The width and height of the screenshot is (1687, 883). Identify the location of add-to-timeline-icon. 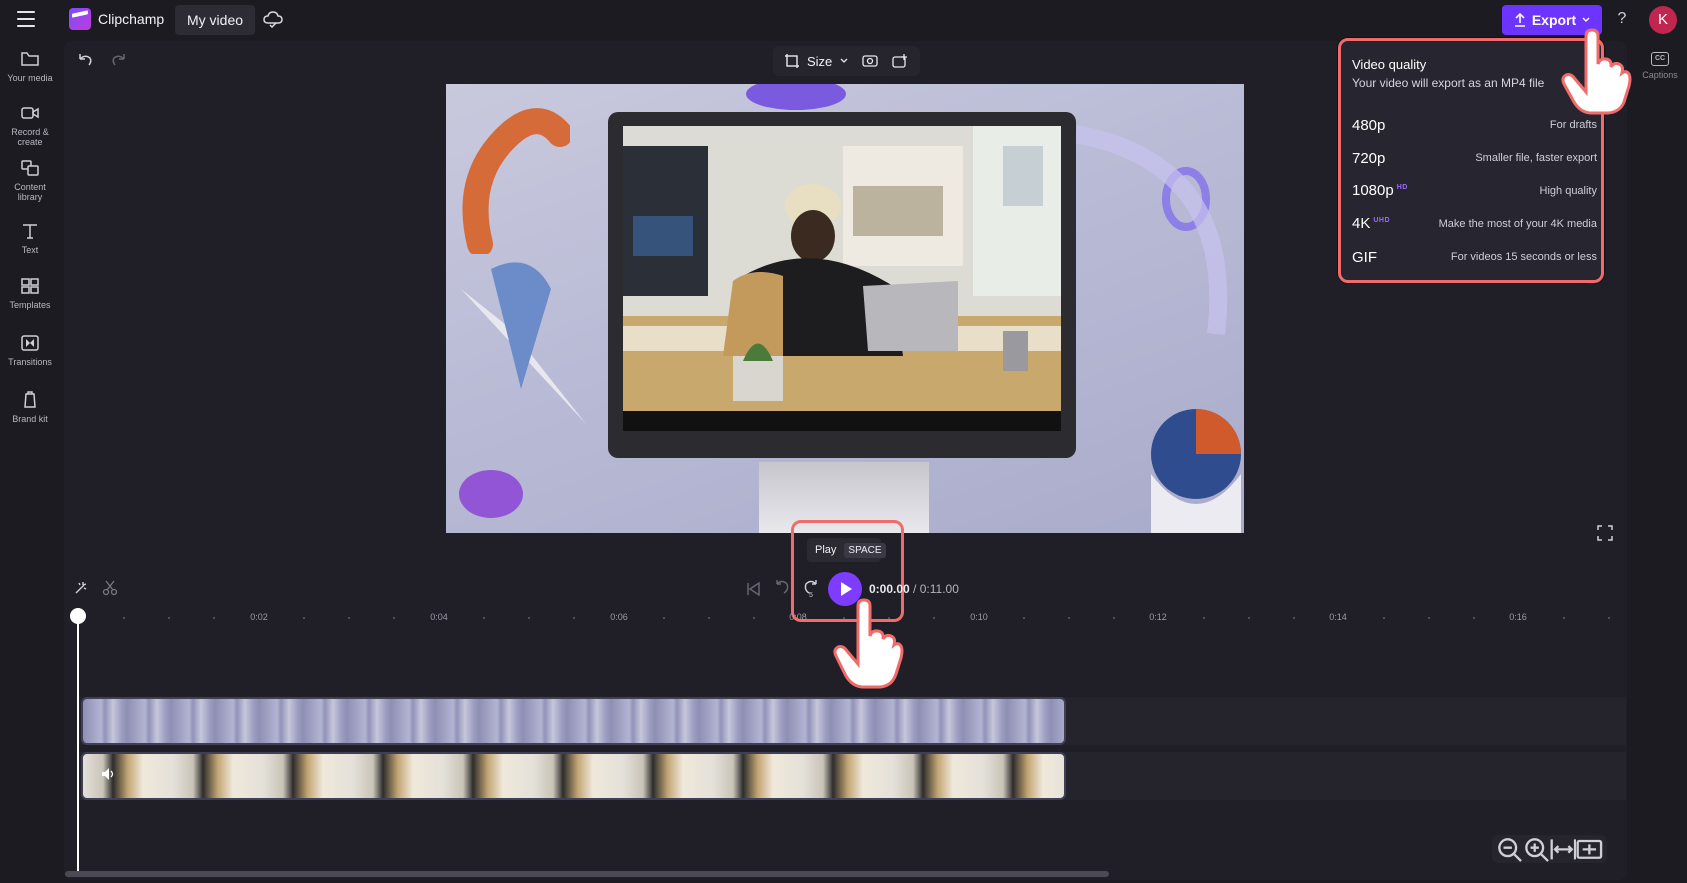
(900, 61).